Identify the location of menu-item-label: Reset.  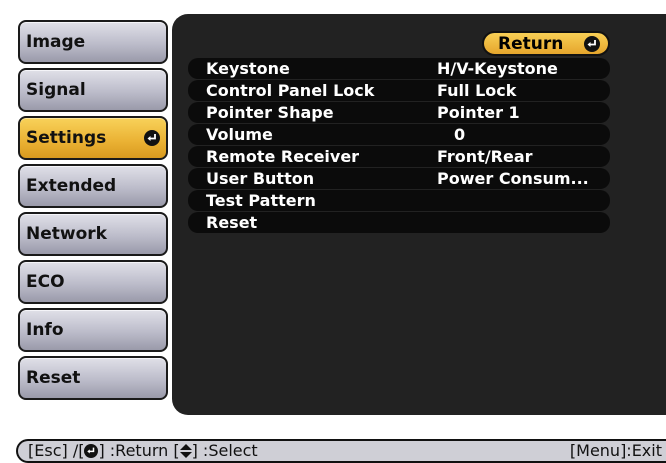
(53, 378).